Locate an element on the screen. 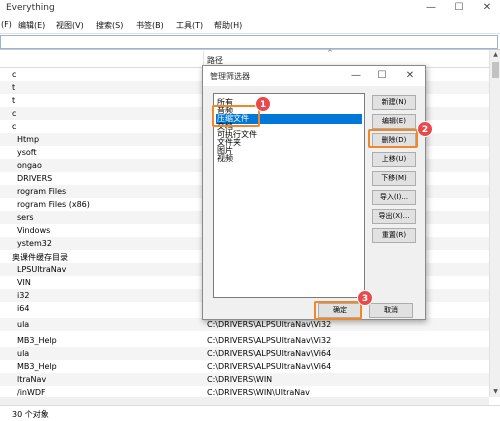 The width and height of the screenshot is (500, 421). table-row: MB3_Help C:\DRIVERS\ALPSUltraNav\Vi64 is located at coordinates (244, 366).